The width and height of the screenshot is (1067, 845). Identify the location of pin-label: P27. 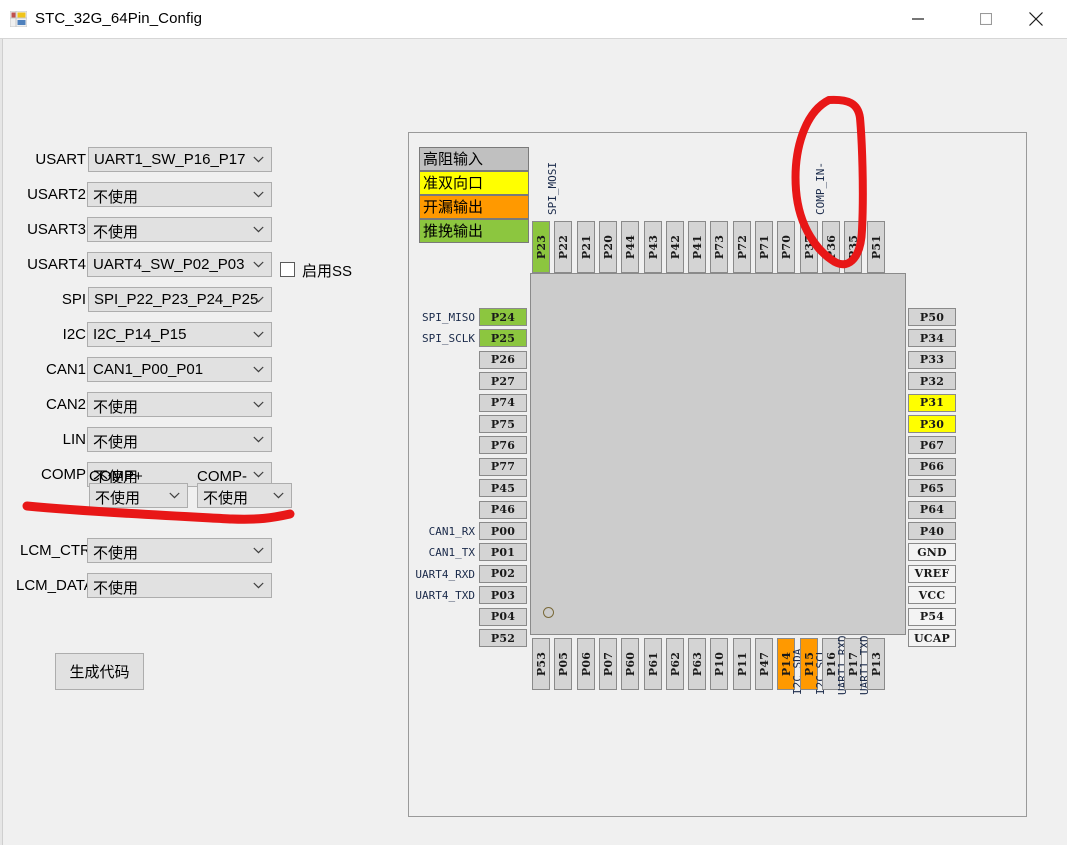
(503, 381).